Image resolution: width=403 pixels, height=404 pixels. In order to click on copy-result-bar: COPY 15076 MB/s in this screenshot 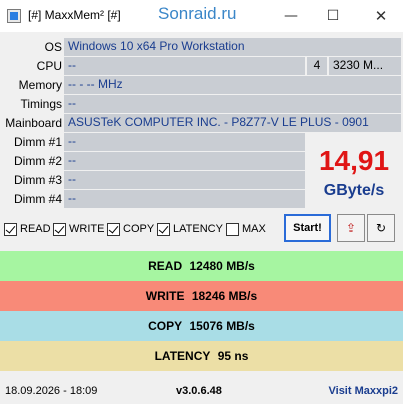, I will do `click(201, 326)`.